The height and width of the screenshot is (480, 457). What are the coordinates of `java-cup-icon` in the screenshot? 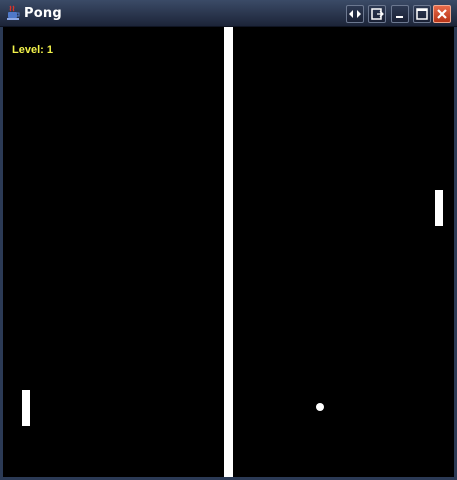 It's located at (13, 13).